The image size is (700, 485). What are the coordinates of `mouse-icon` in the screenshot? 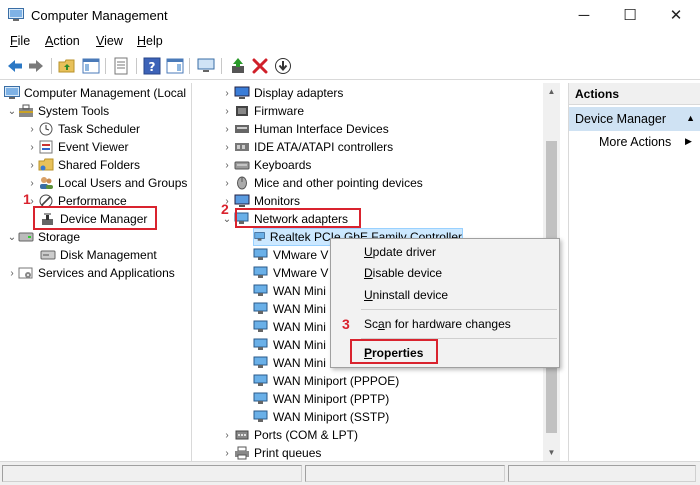 It's located at (242, 183).